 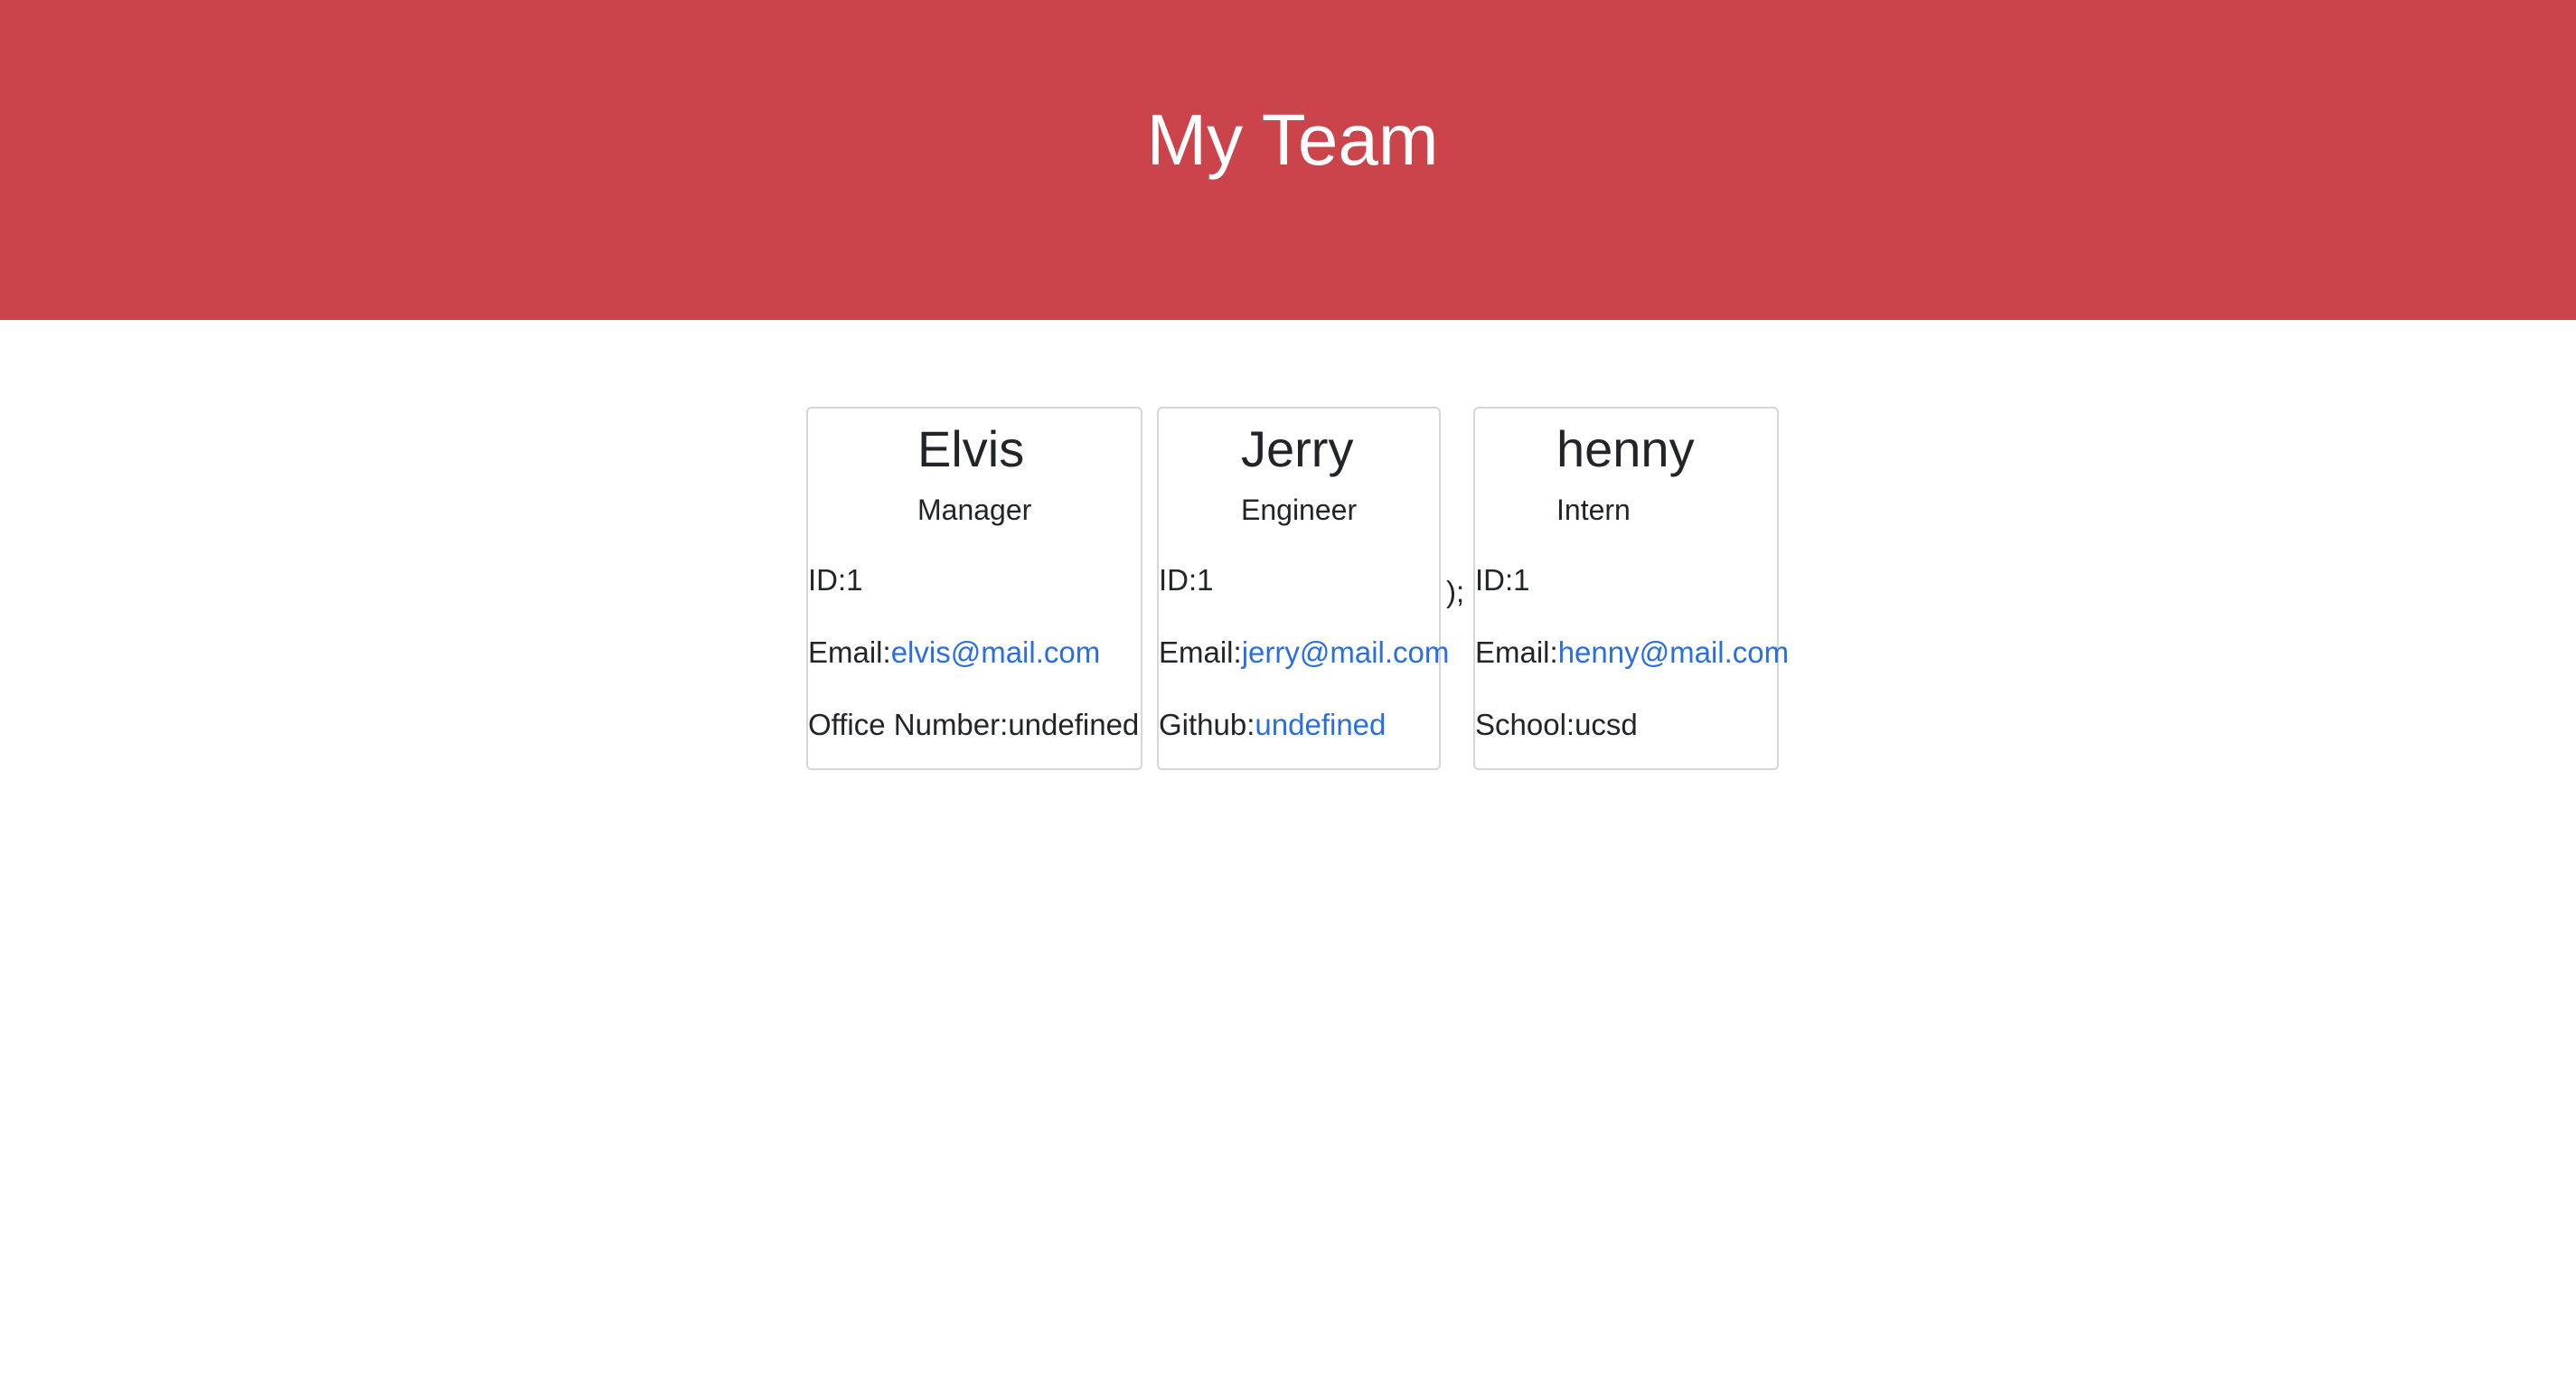 What do you see at coordinates (1525, 725) in the screenshot?
I see `school-label: School:` at bounding box center [1525, 725].